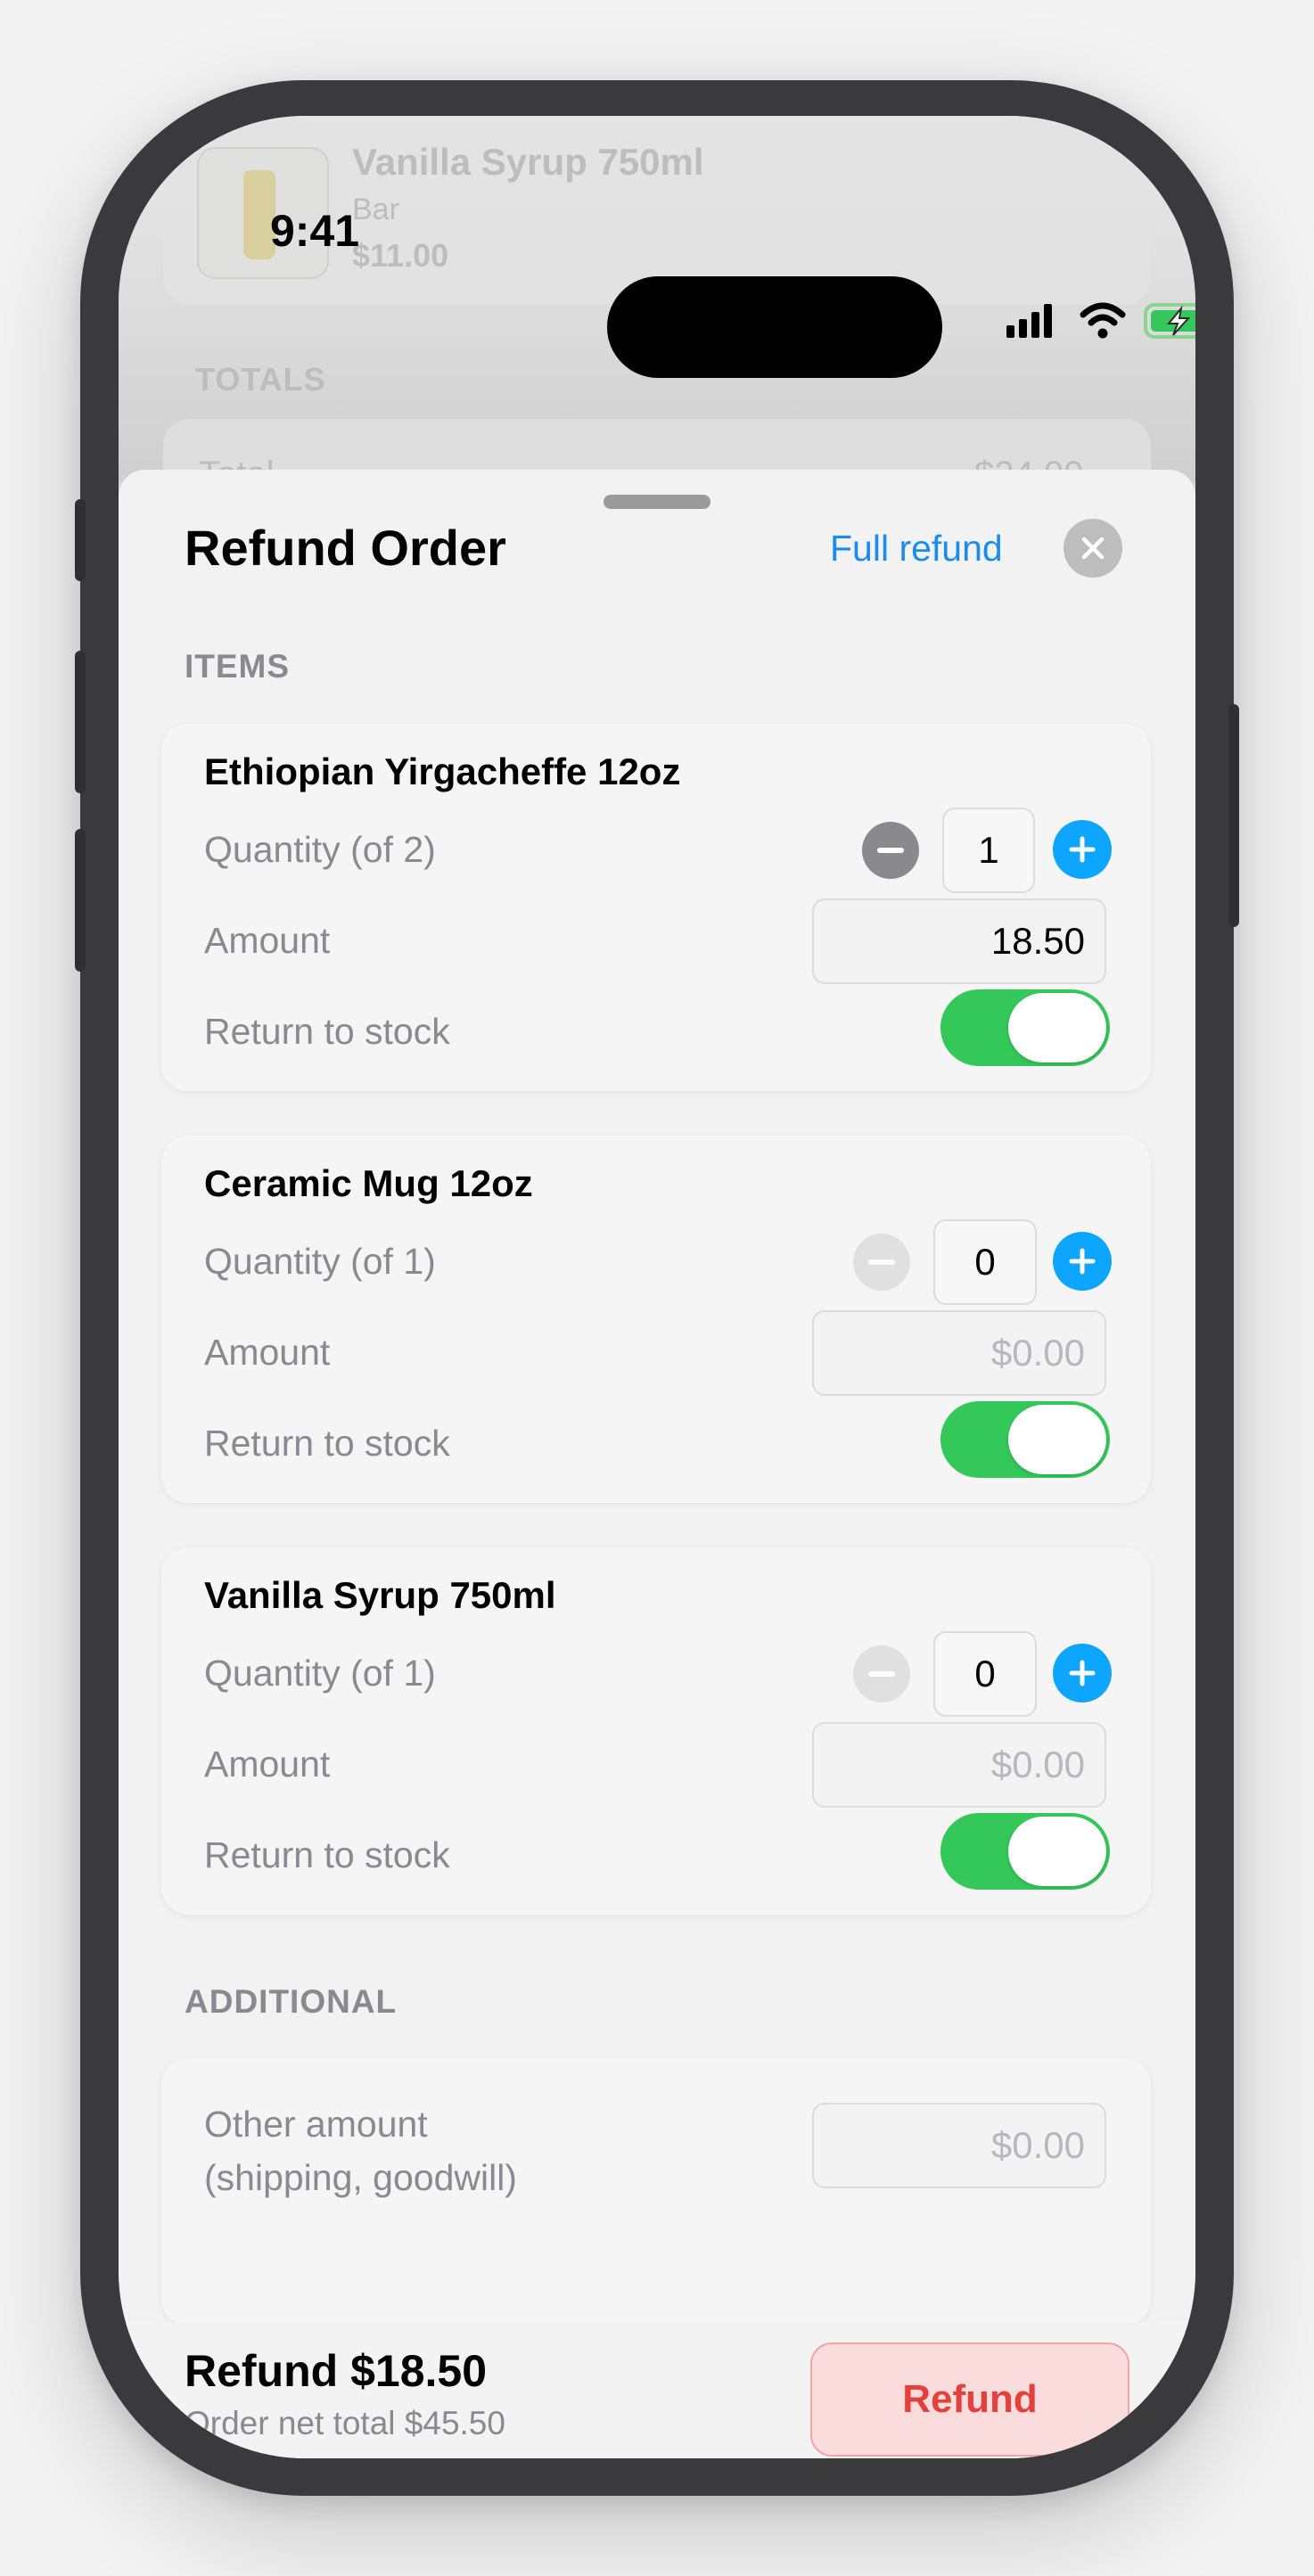 This screenshot has height=2576, width=1314. I want to click on item-name: Ethiopian Yirgacheffe 12oz, so click(443, 771).